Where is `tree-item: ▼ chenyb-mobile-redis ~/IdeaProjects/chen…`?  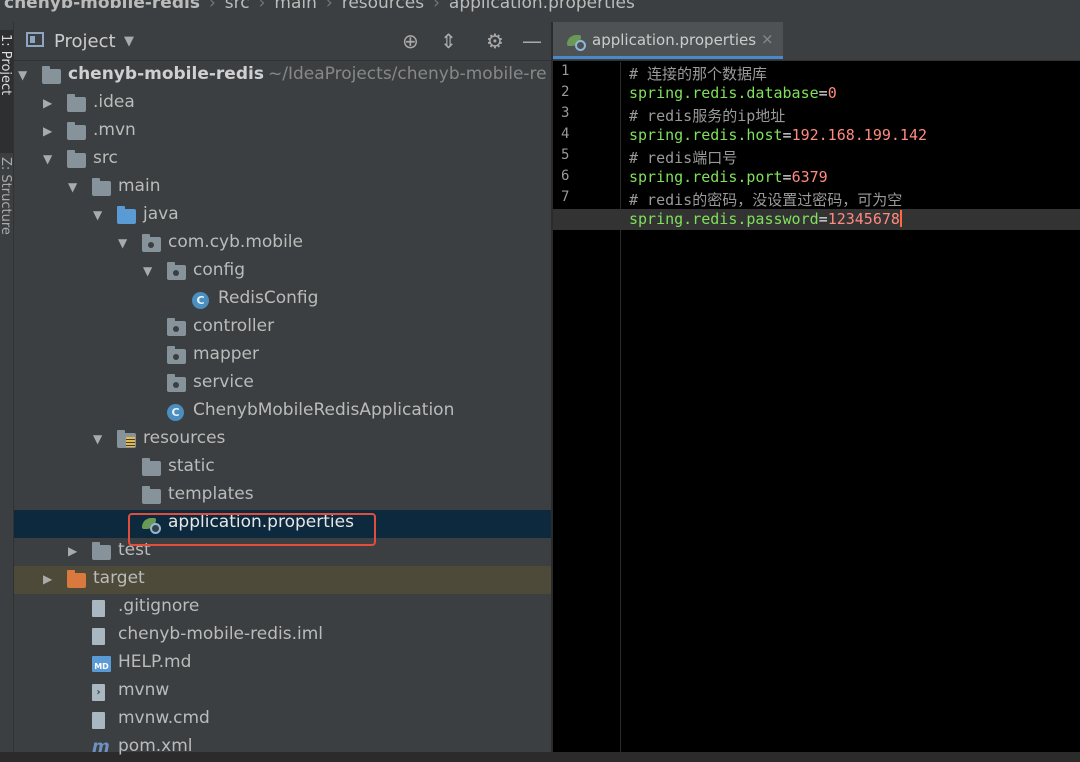 tree-item: ▼ chenyb-mobile-redis ~/IdeaProjects/chen… is located at coordinates (282, 76).